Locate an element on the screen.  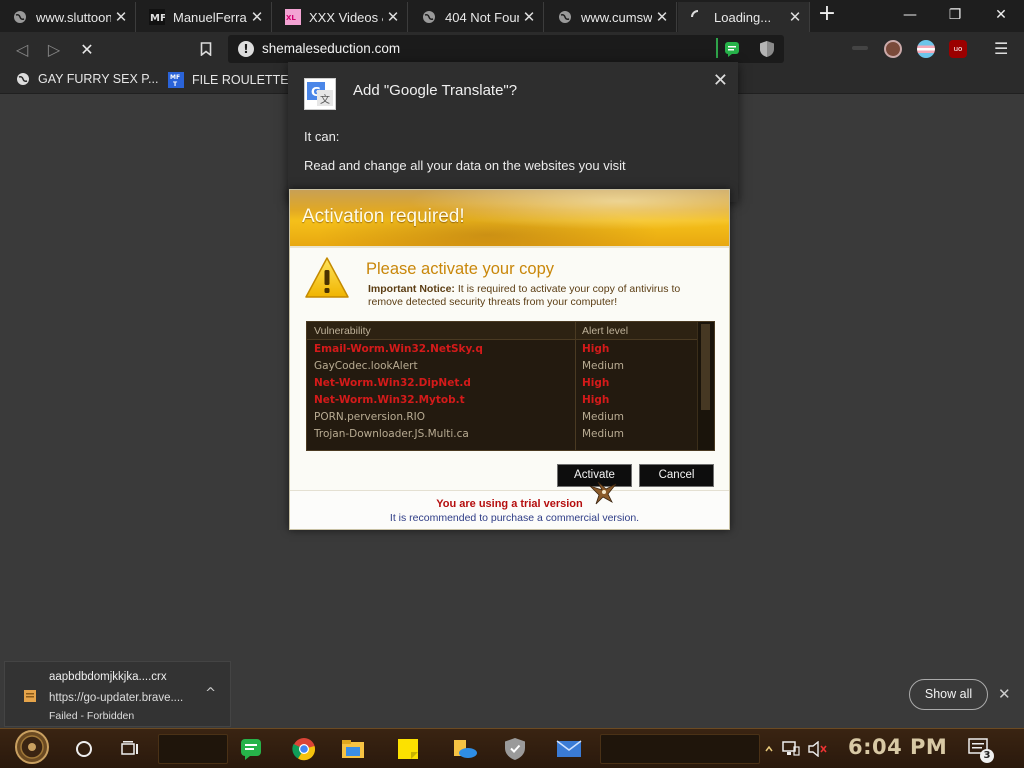
bookmark-icon is located at coordinates (206, 49).